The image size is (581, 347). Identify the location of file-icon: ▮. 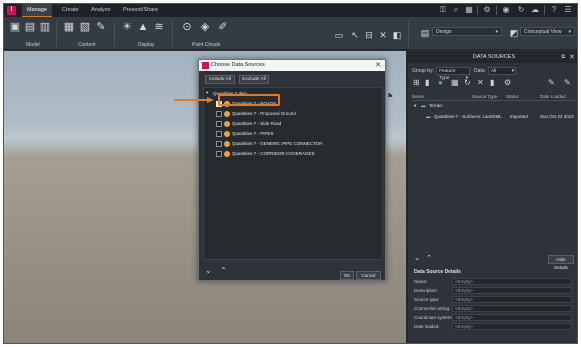
(427, 82).